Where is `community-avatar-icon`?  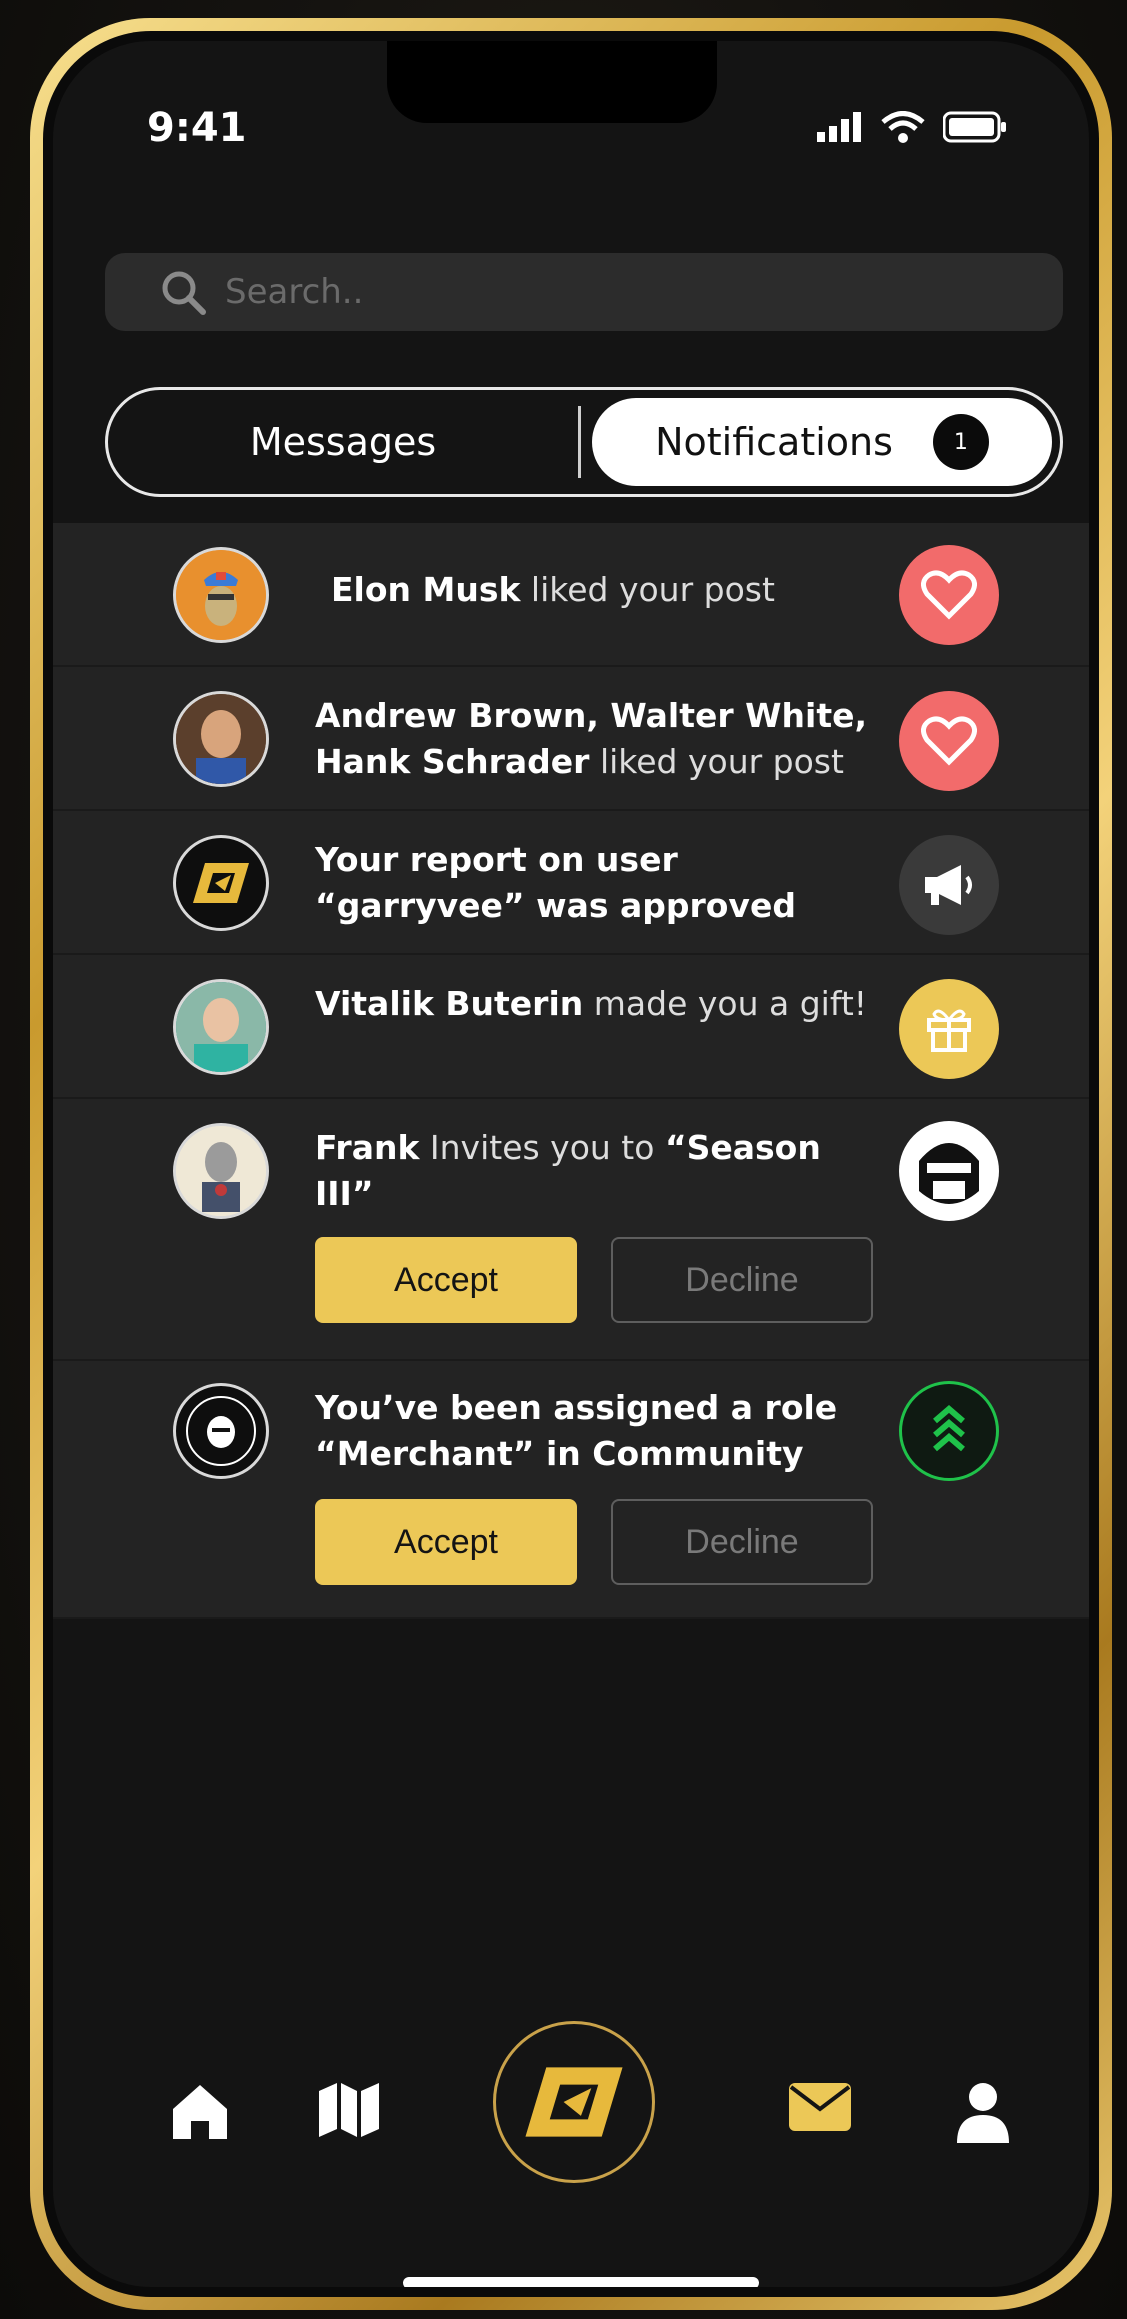 community-avatar-icon is located at coordinates (949, 1171).